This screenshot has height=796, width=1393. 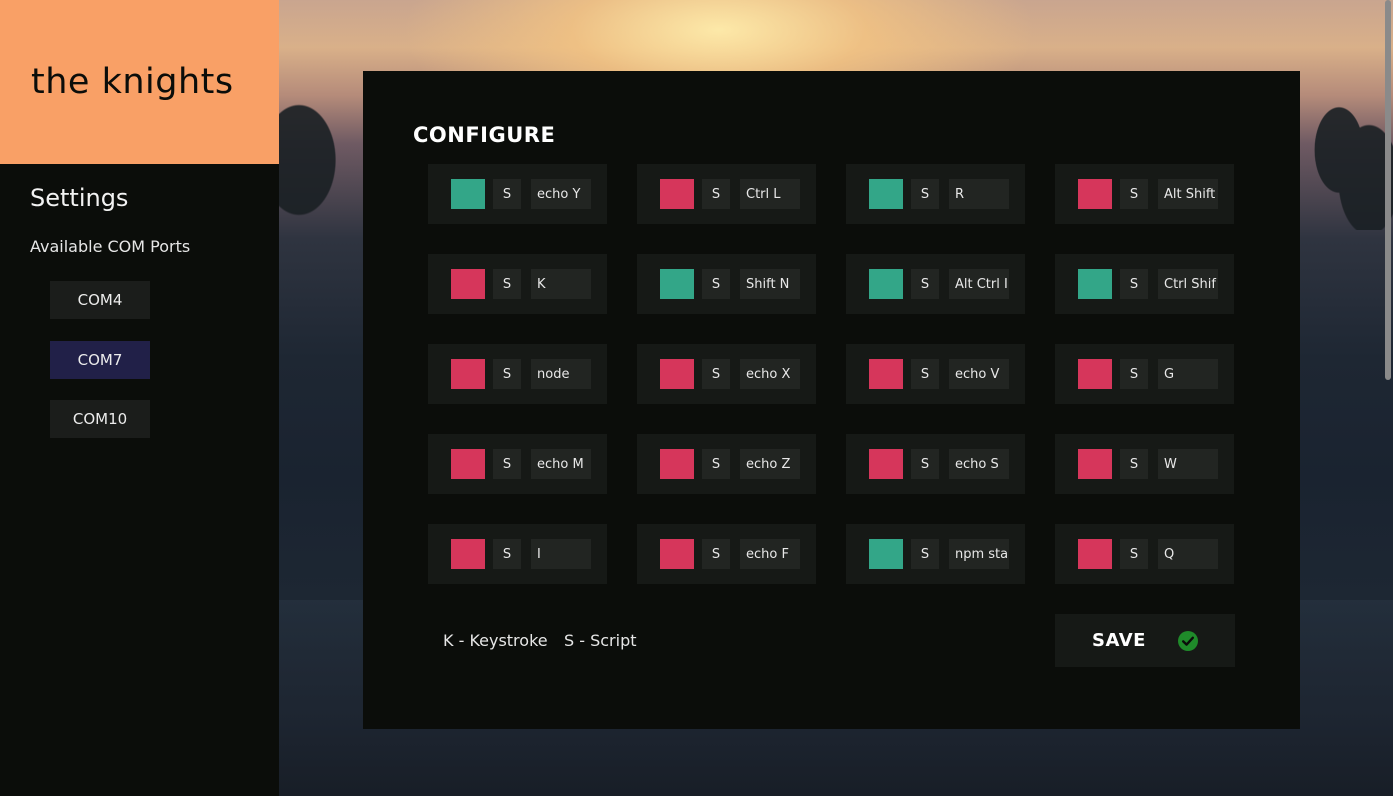 I want to click on key-config-cell: SR, so click(x=935, y=194).